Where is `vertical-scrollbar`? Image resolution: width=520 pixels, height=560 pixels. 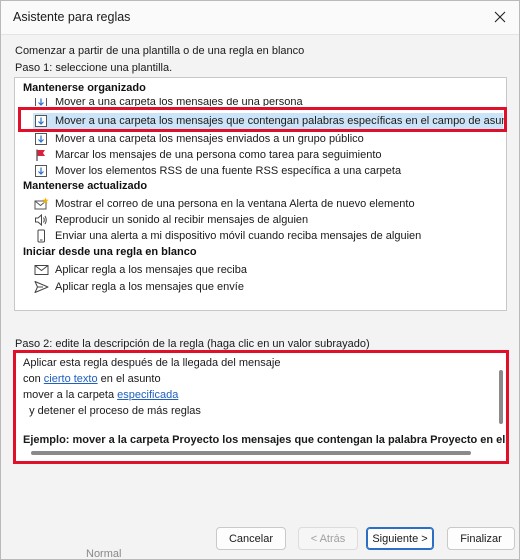
vertical-scrollbar is located at coordinates (501, 397).